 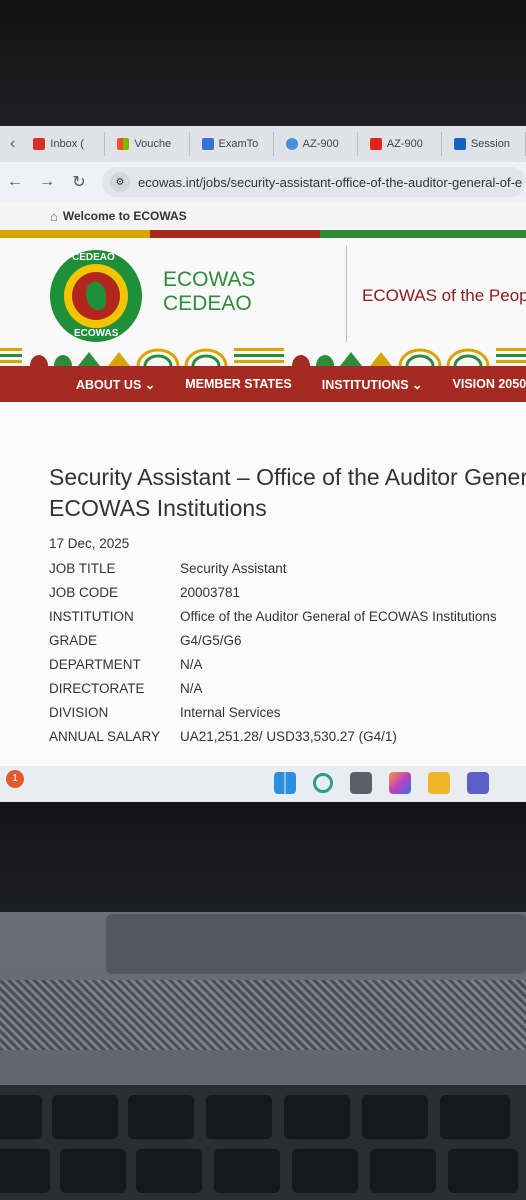 I want to click on nav-about-us: ABOUT US ⌄, so click(x=115, y=384).